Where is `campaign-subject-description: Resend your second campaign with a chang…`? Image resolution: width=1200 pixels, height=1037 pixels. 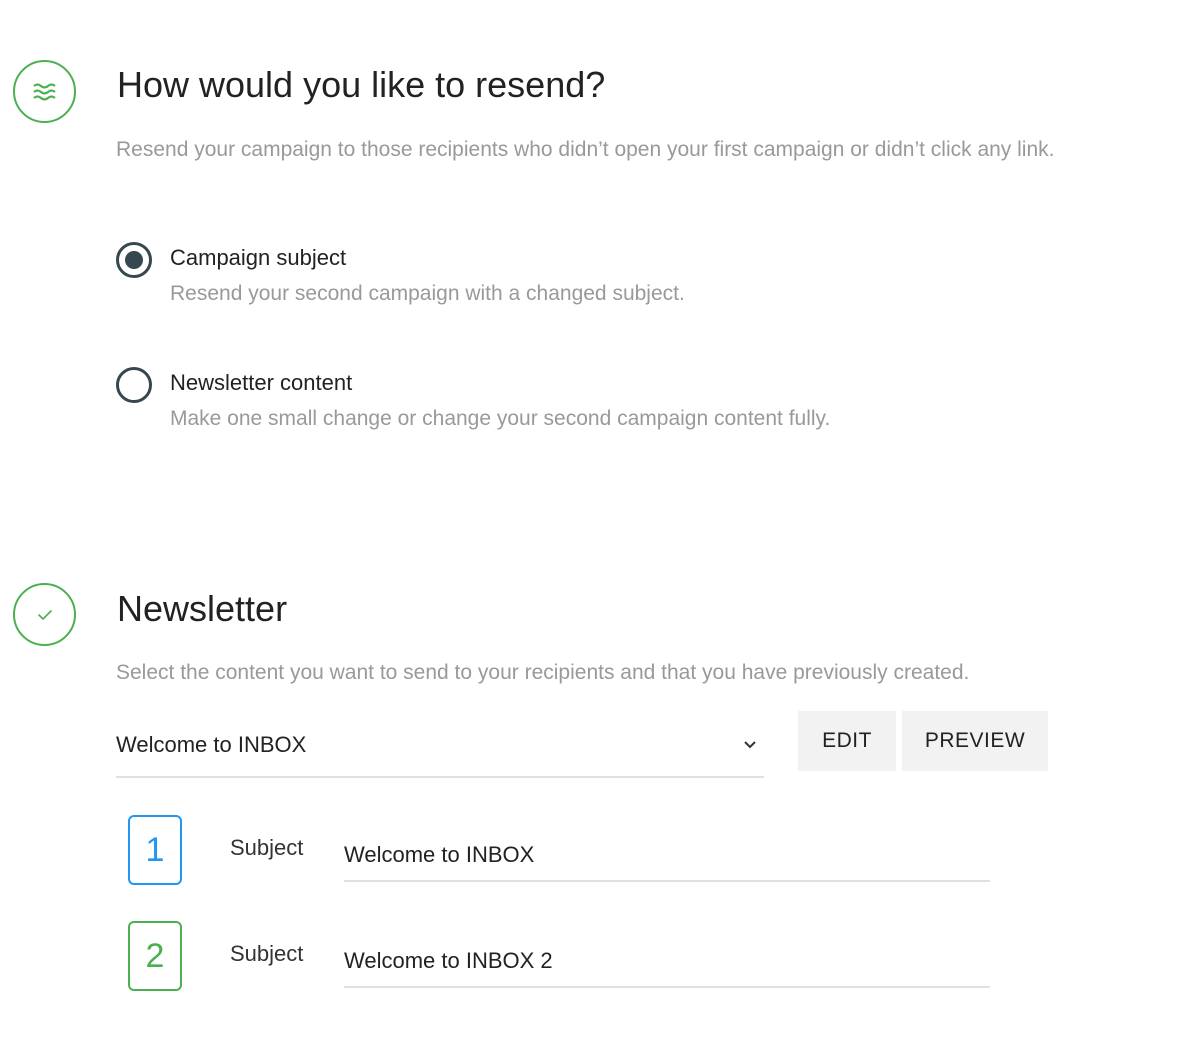 campaign-subject-description: Resend your second campaign with a chang… is located at coordinates (427, 293).